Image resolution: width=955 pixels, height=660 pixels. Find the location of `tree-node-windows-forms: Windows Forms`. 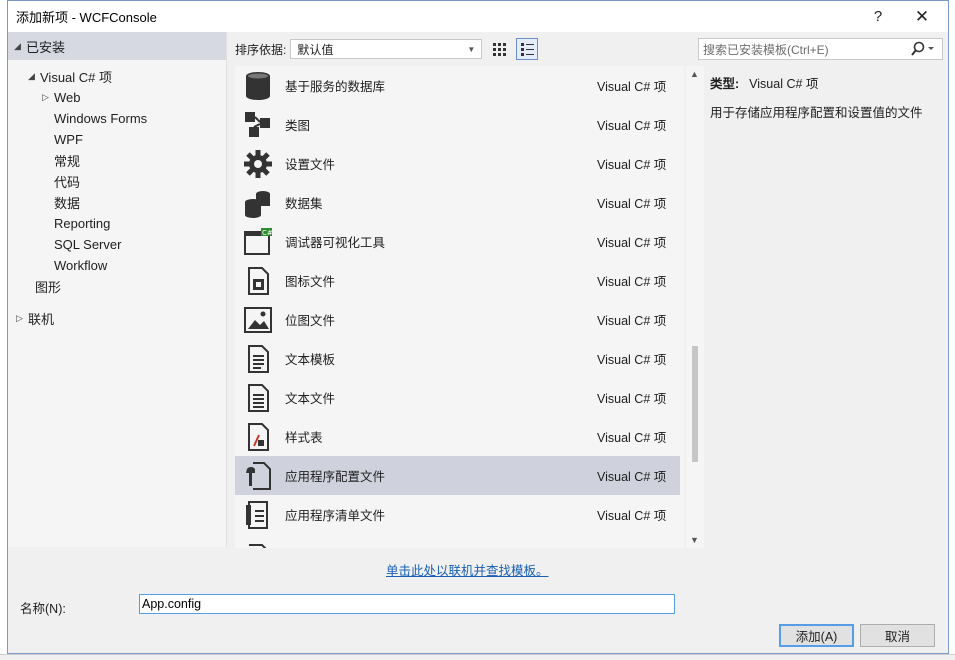

tree-node-windows-forms: Windows Forms is located at coordinates (117, 118).